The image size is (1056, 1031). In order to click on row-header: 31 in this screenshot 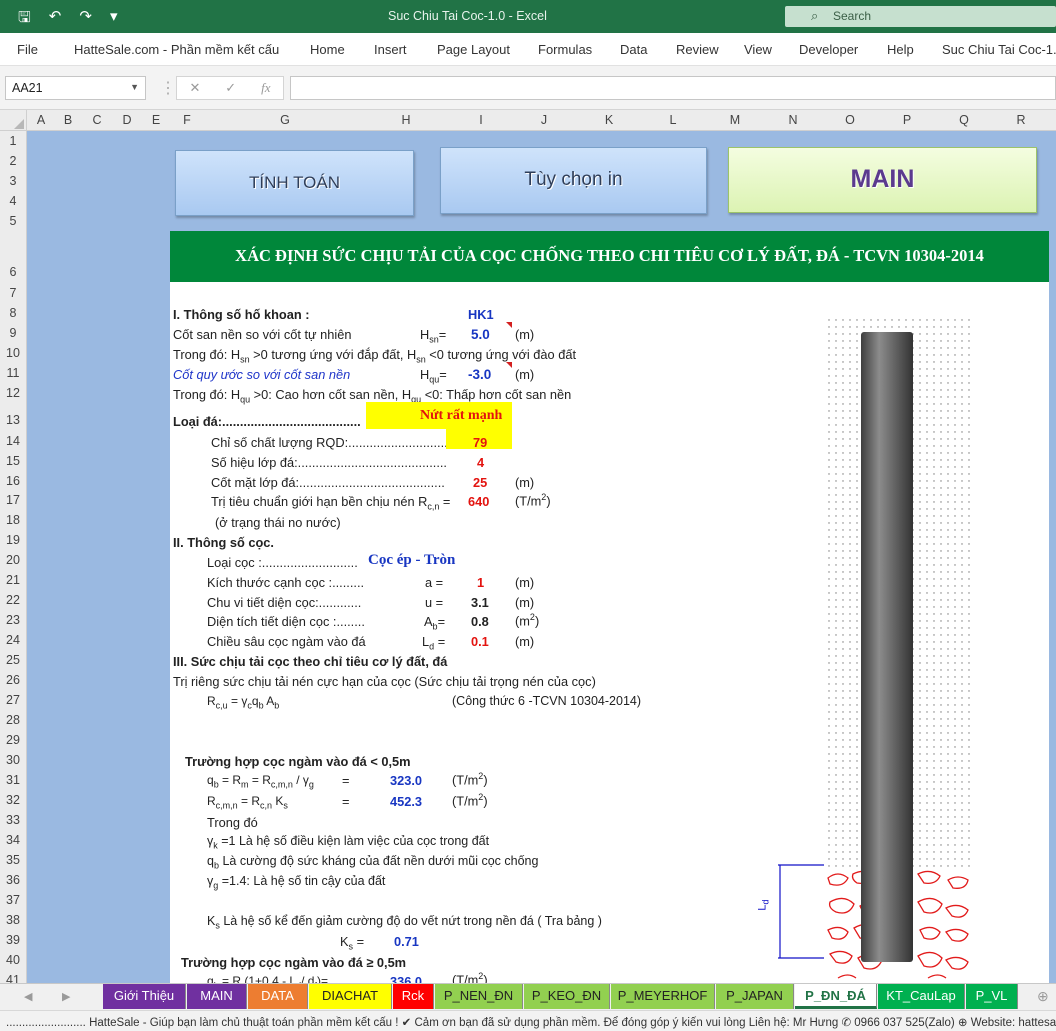, I will do `click(13, 780)`.